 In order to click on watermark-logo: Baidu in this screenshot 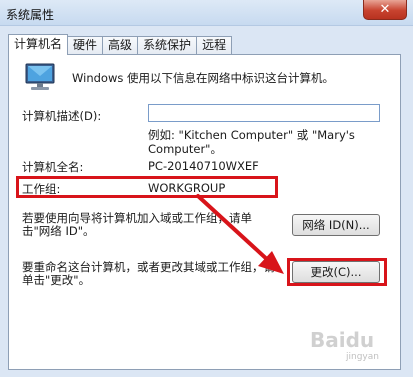, I will do `click(342, 340)`.